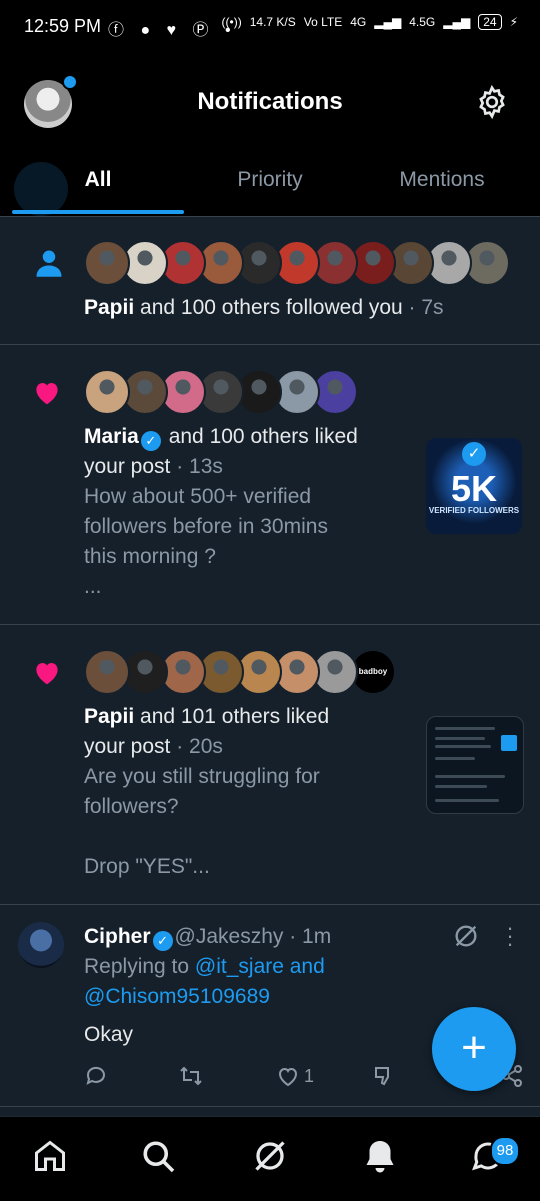 The height and width of the screenshot is (1201, 540). I want to click on timestamp: · 1m, so click(307, 936).